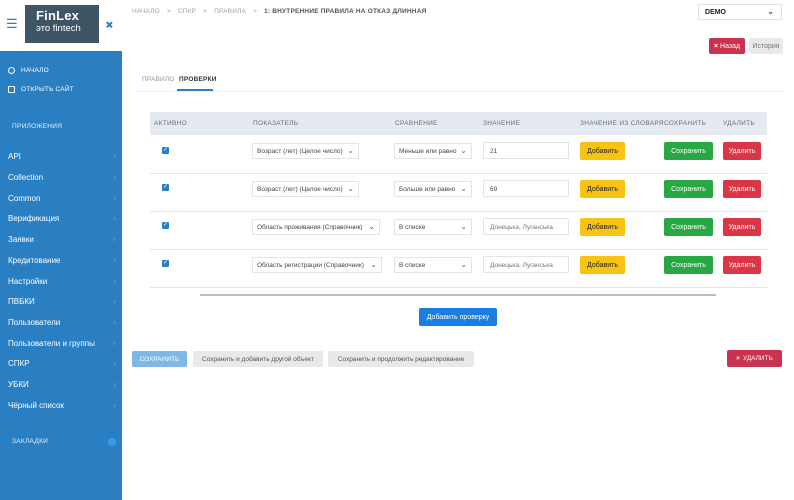 The height and width of the screenshot is (500, 794). What do you see at coordinates (433, 151) in the screenshot?
I see `comparison-select: Меньше или равно ⌄` at bounding box center [433, 151].